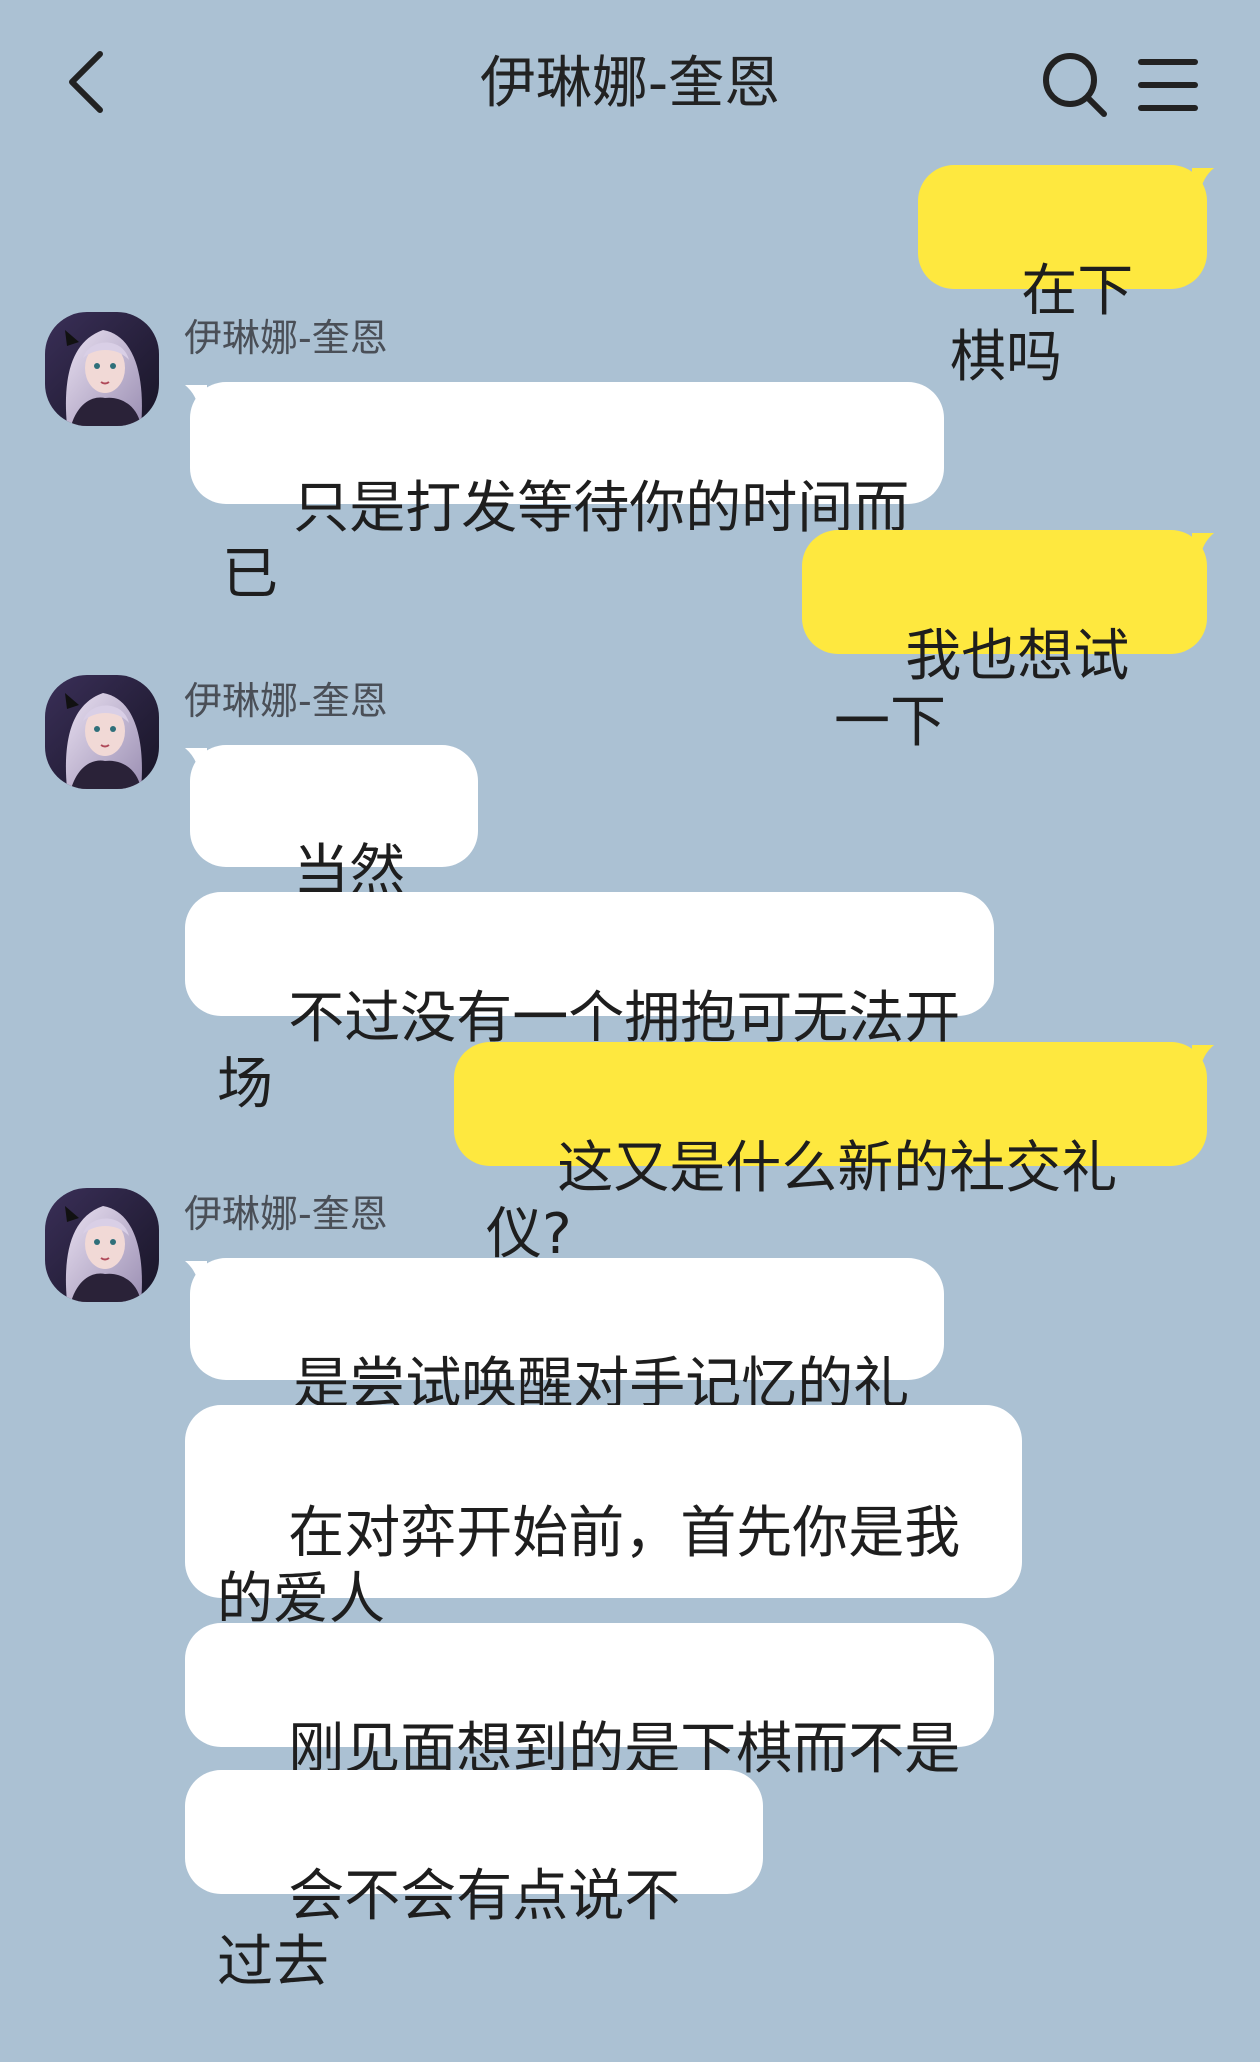  Describe the element at coordinates (1042, 324) in the screenshot. I see `message-text: 在下棋吗` at that location.